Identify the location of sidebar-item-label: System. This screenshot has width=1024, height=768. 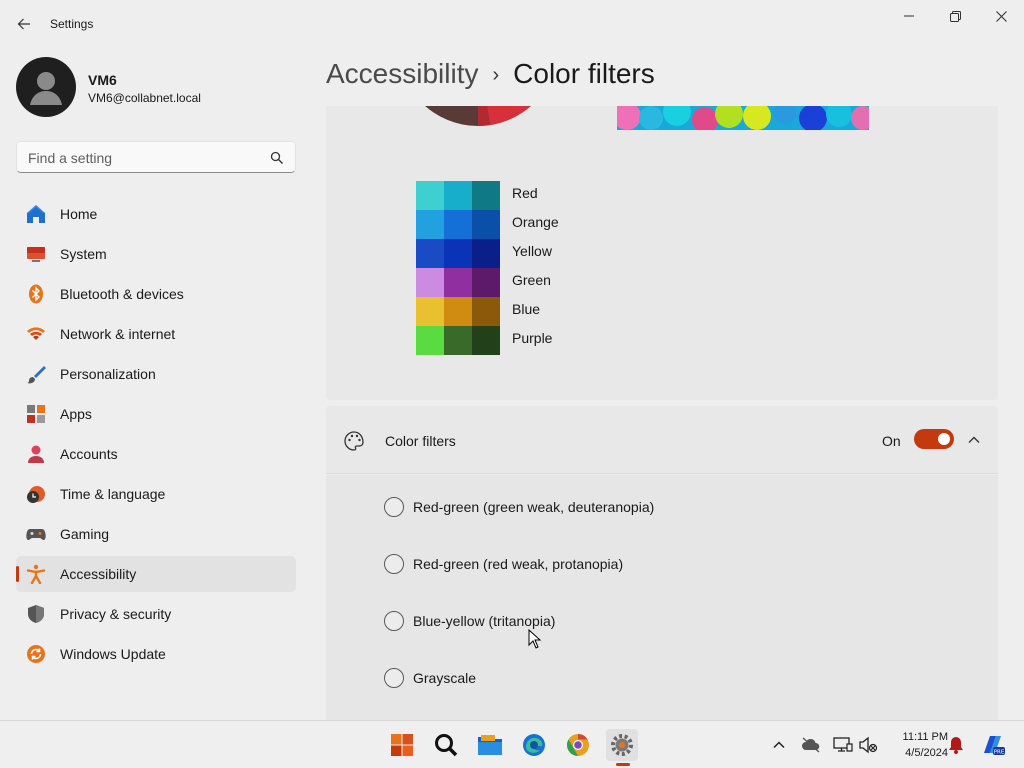
(83, 254).